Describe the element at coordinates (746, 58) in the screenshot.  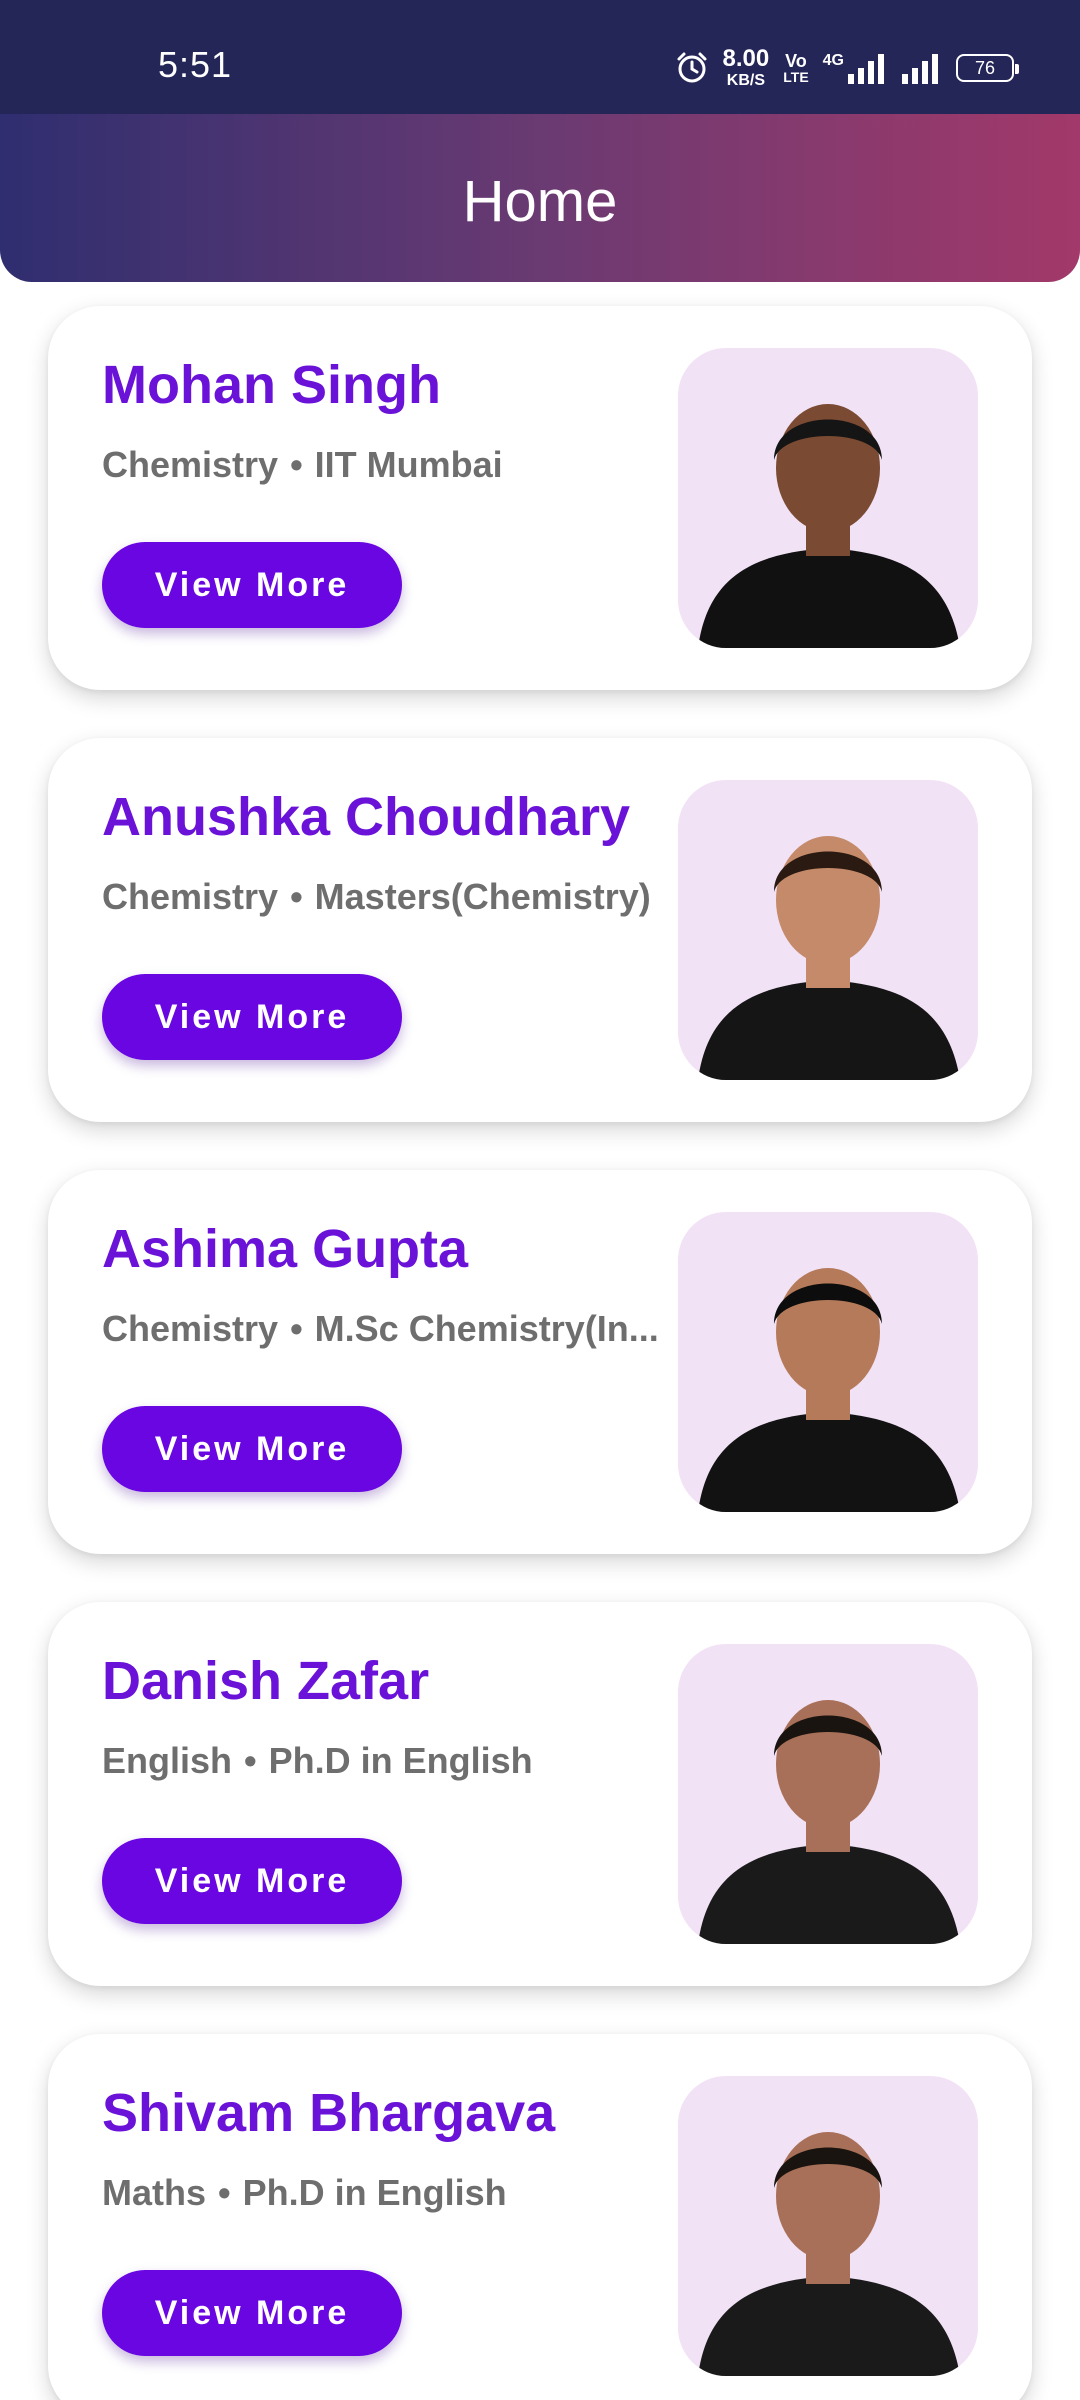
I see `network-speed-value: 8.00` at that location.